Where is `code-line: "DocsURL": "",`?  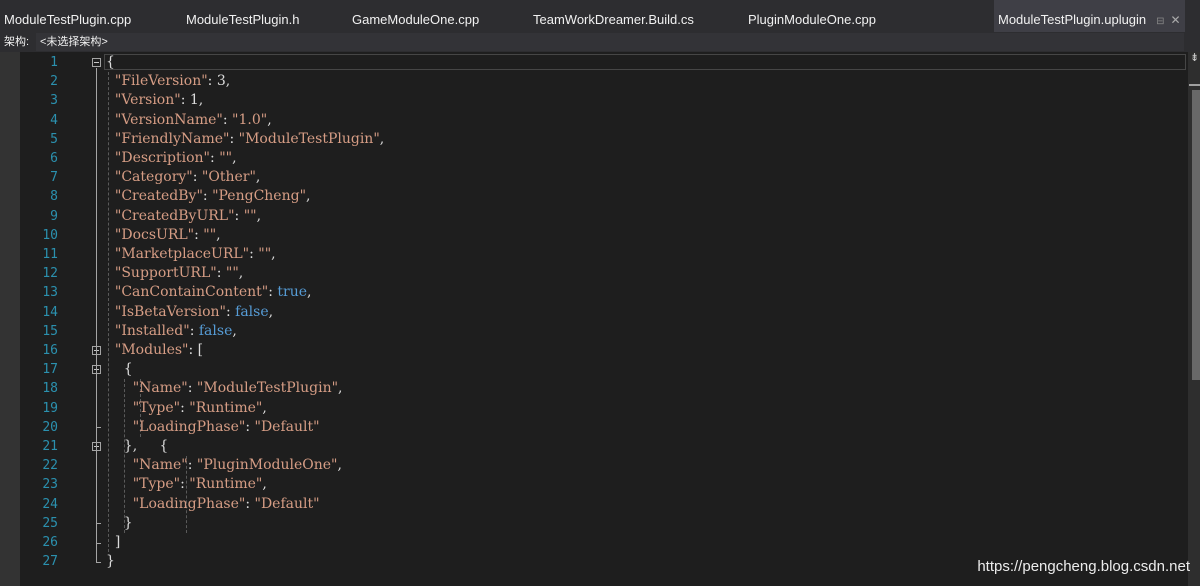 code-line: "DocsURL": "", is located at coordinates (163, 235).